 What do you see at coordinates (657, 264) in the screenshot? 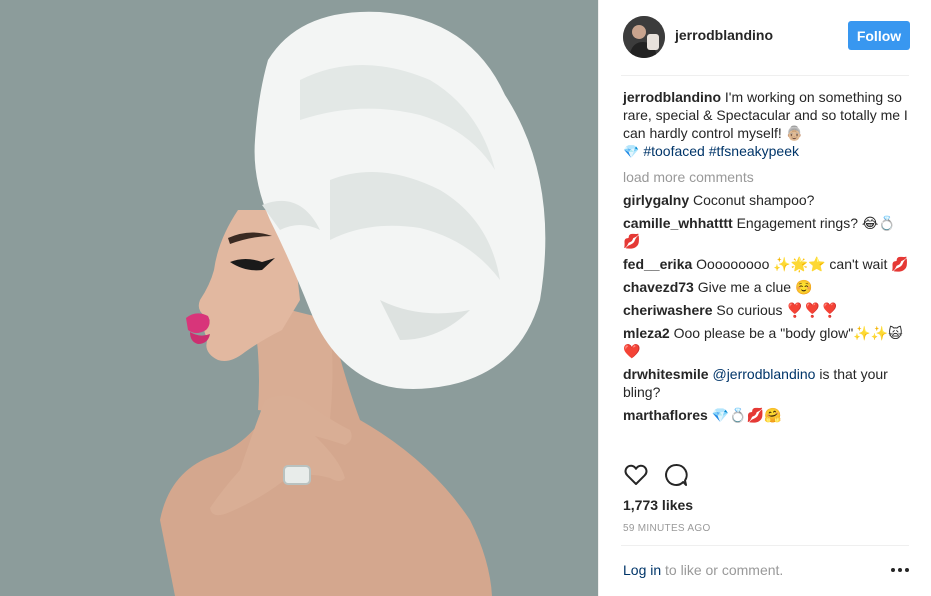
I see `comment-username: fed__erika` at bounding box center [657, 264].